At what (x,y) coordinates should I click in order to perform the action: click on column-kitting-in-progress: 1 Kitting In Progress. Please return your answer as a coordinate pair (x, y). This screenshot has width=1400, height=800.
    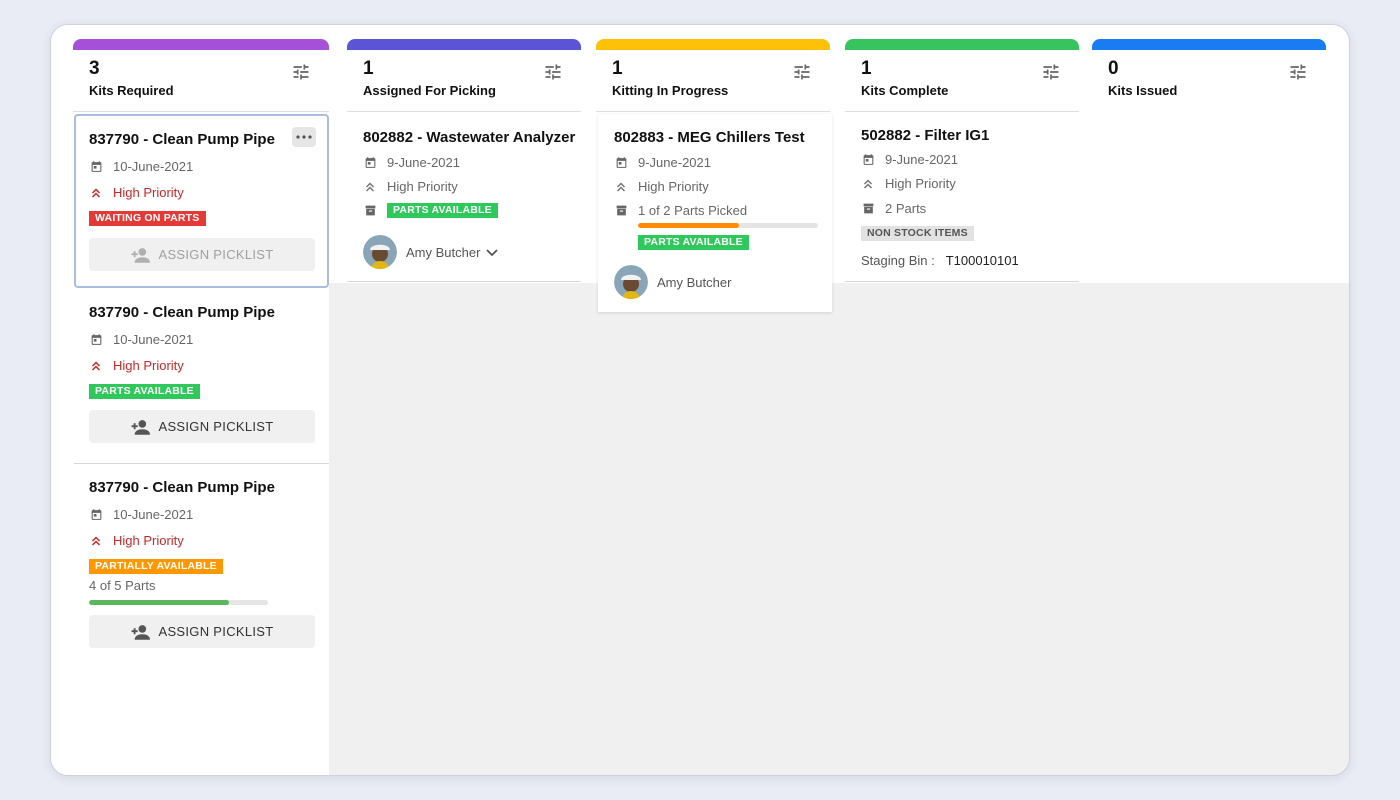
    Looking at the image, I should click on (713, 75).